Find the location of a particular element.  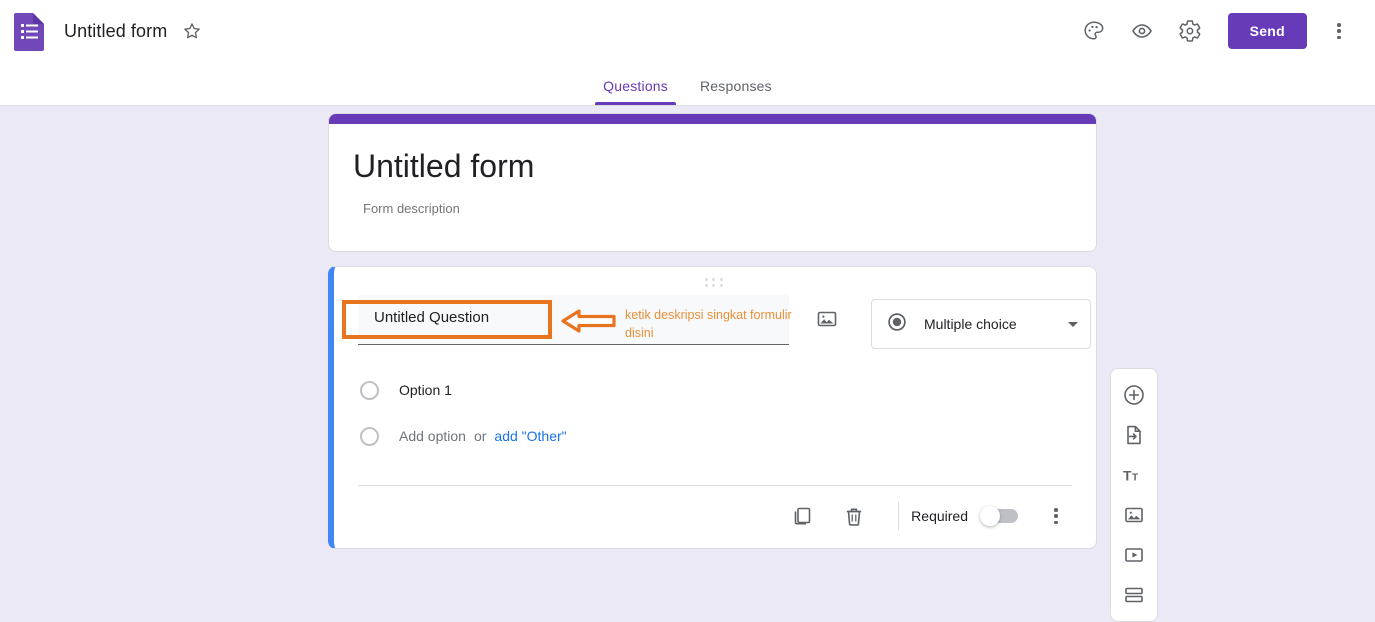

required-label: Required is located at coordinates (939, 516).